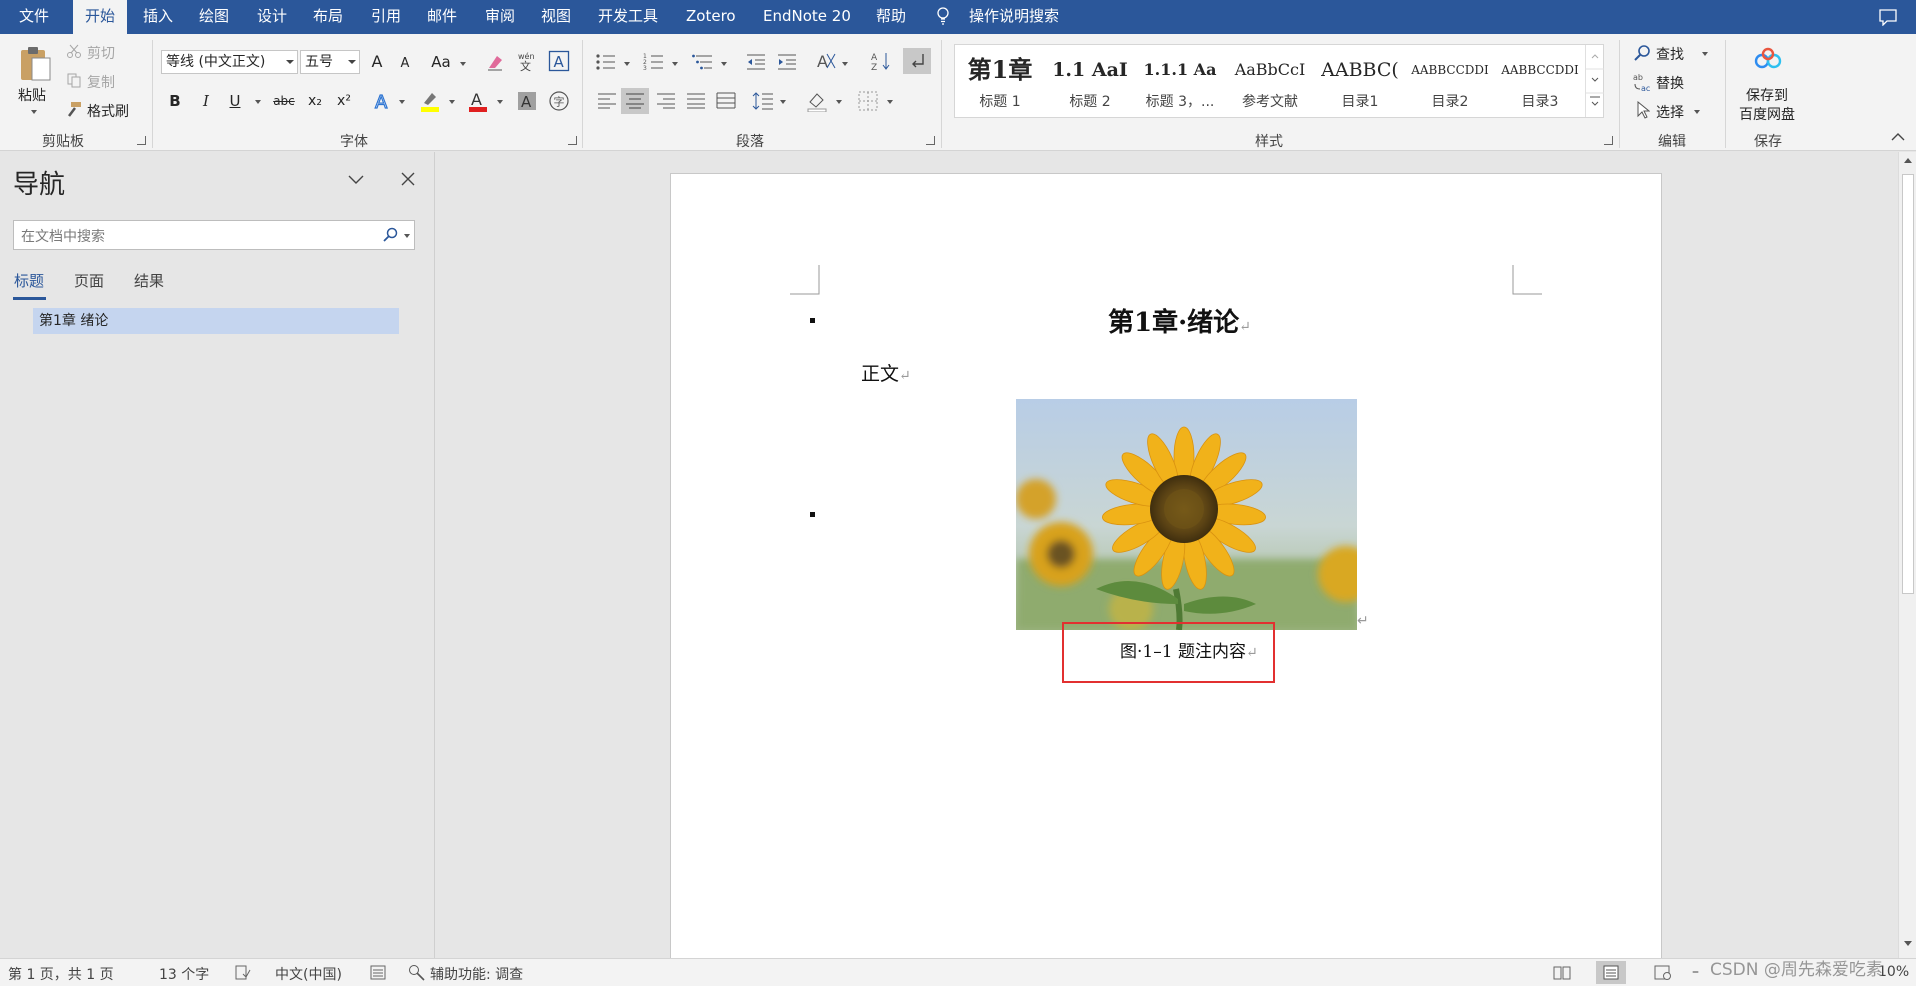 The width and height of the screenshot is (1916, 986). Describe the element at coordinates (243, 972) in the screenshot. I see `proofing-icon` at that location.